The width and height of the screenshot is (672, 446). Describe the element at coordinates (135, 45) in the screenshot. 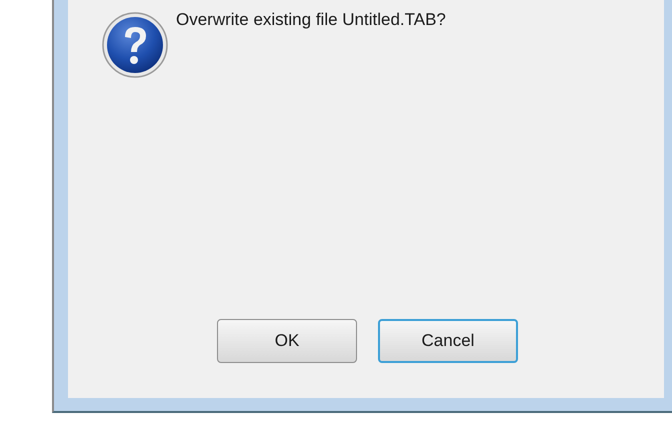

I see `question-icon` at that location.